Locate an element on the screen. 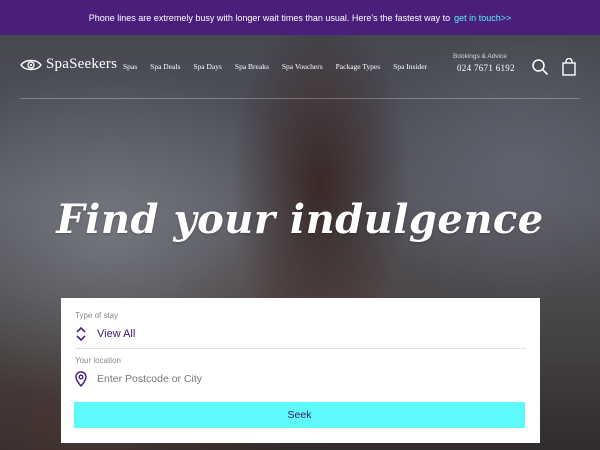 This screenshot has height=450, width=600. search-icon is located at coordinates (540, 67).